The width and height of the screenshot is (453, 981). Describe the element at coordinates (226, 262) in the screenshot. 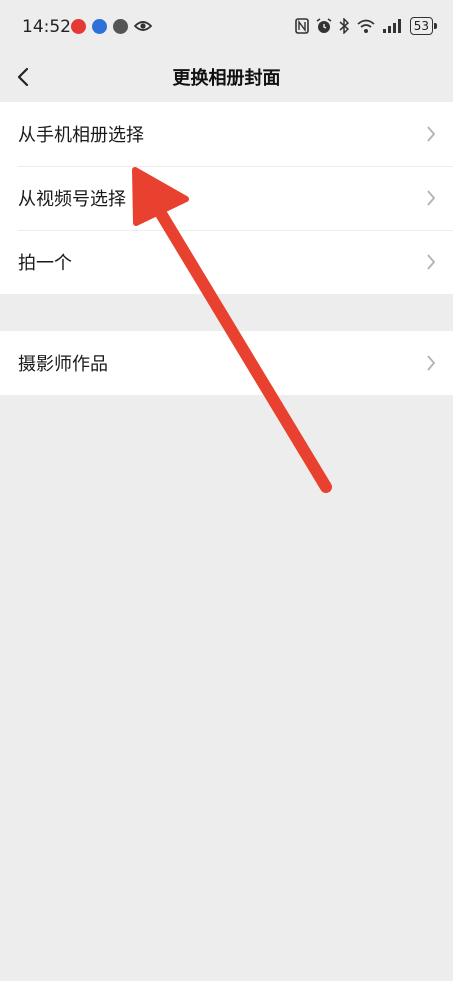

I see `option-take-photo: 拍一个` at that location.